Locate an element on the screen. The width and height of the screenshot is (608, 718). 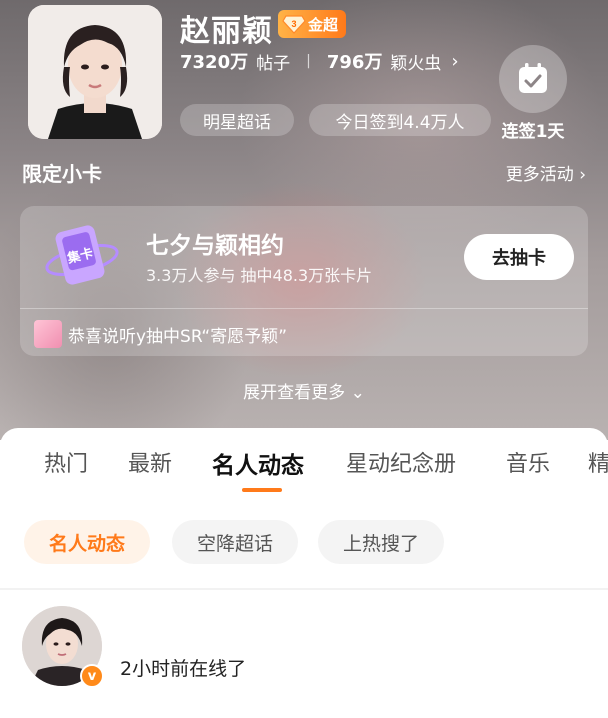
limited-cards-title: 限定小卡 is located at coordinates (62, 174).